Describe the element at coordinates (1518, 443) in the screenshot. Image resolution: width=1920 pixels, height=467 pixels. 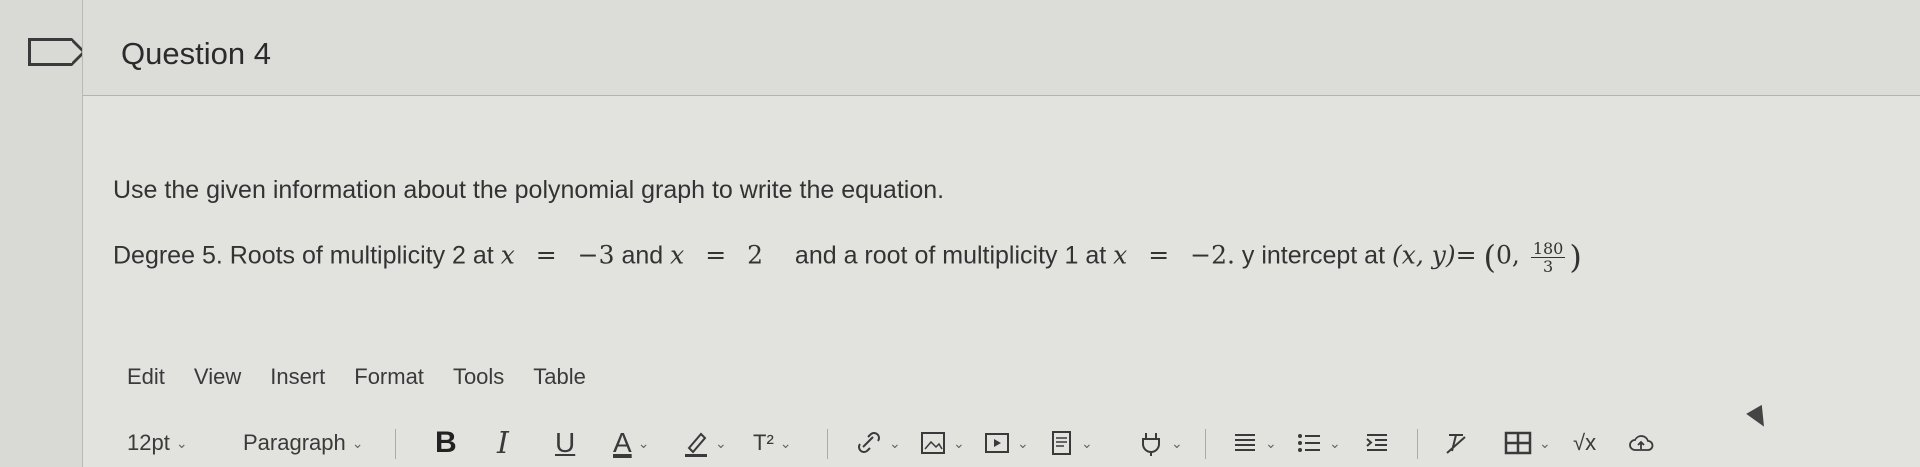
I see `table-icon` at that location.